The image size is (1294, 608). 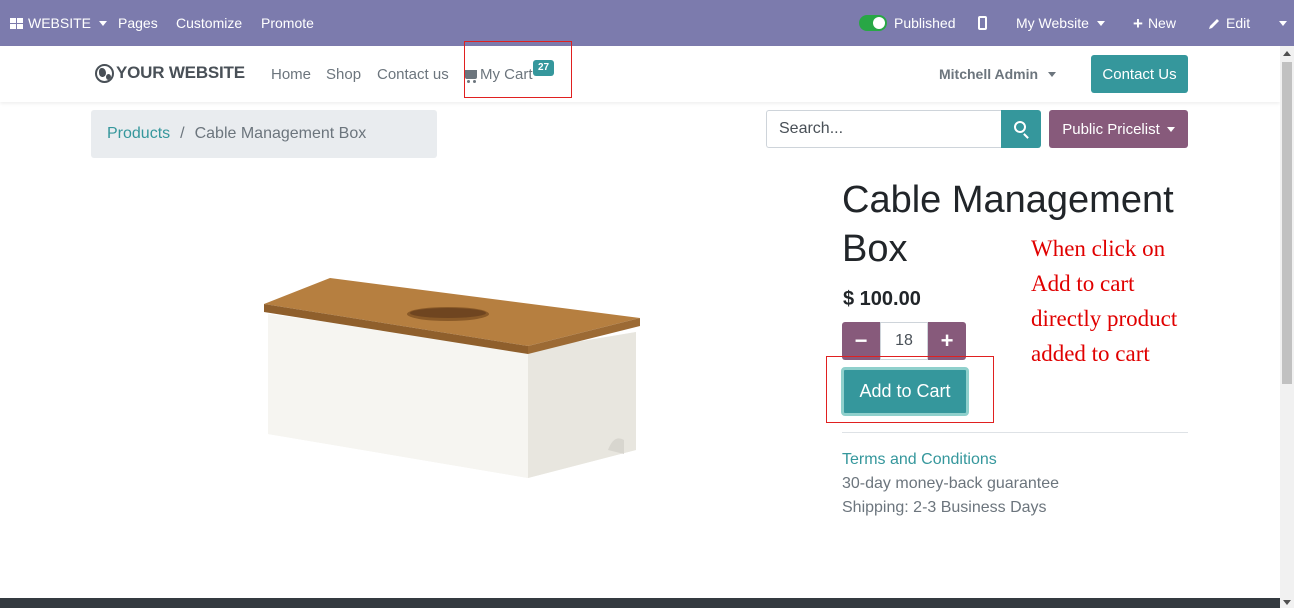 What do you see at coordinates (1238, 23) in the screenshot?
I see `edit-label: Edit` at bounding box center [1238, 23].